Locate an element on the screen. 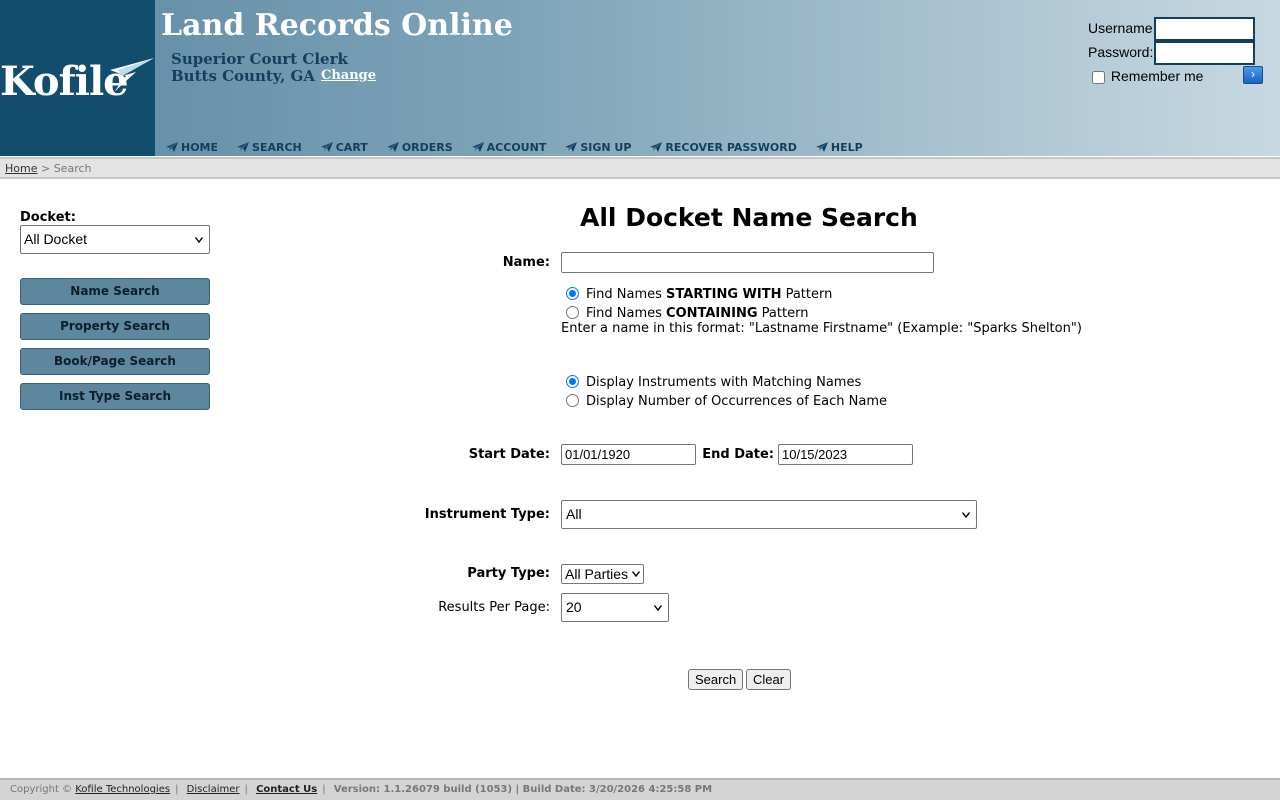 Image resolution: width=1280 pixels, height=800 pixels. party-type-select: All Parties is located at coordinates (602, 574).